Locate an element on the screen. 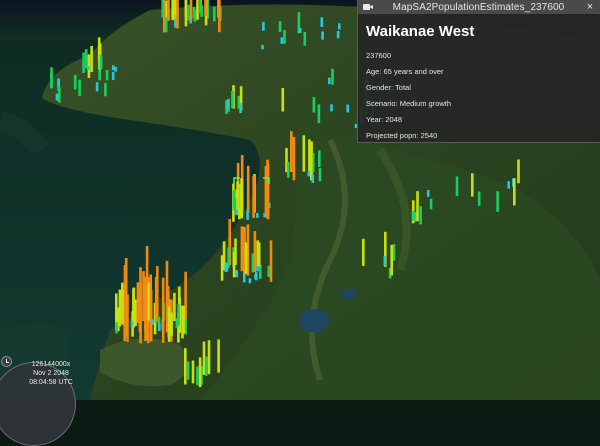 The width and height of the screenshot is (600, 446). close-icon: × is located at coordinates (590, 7).